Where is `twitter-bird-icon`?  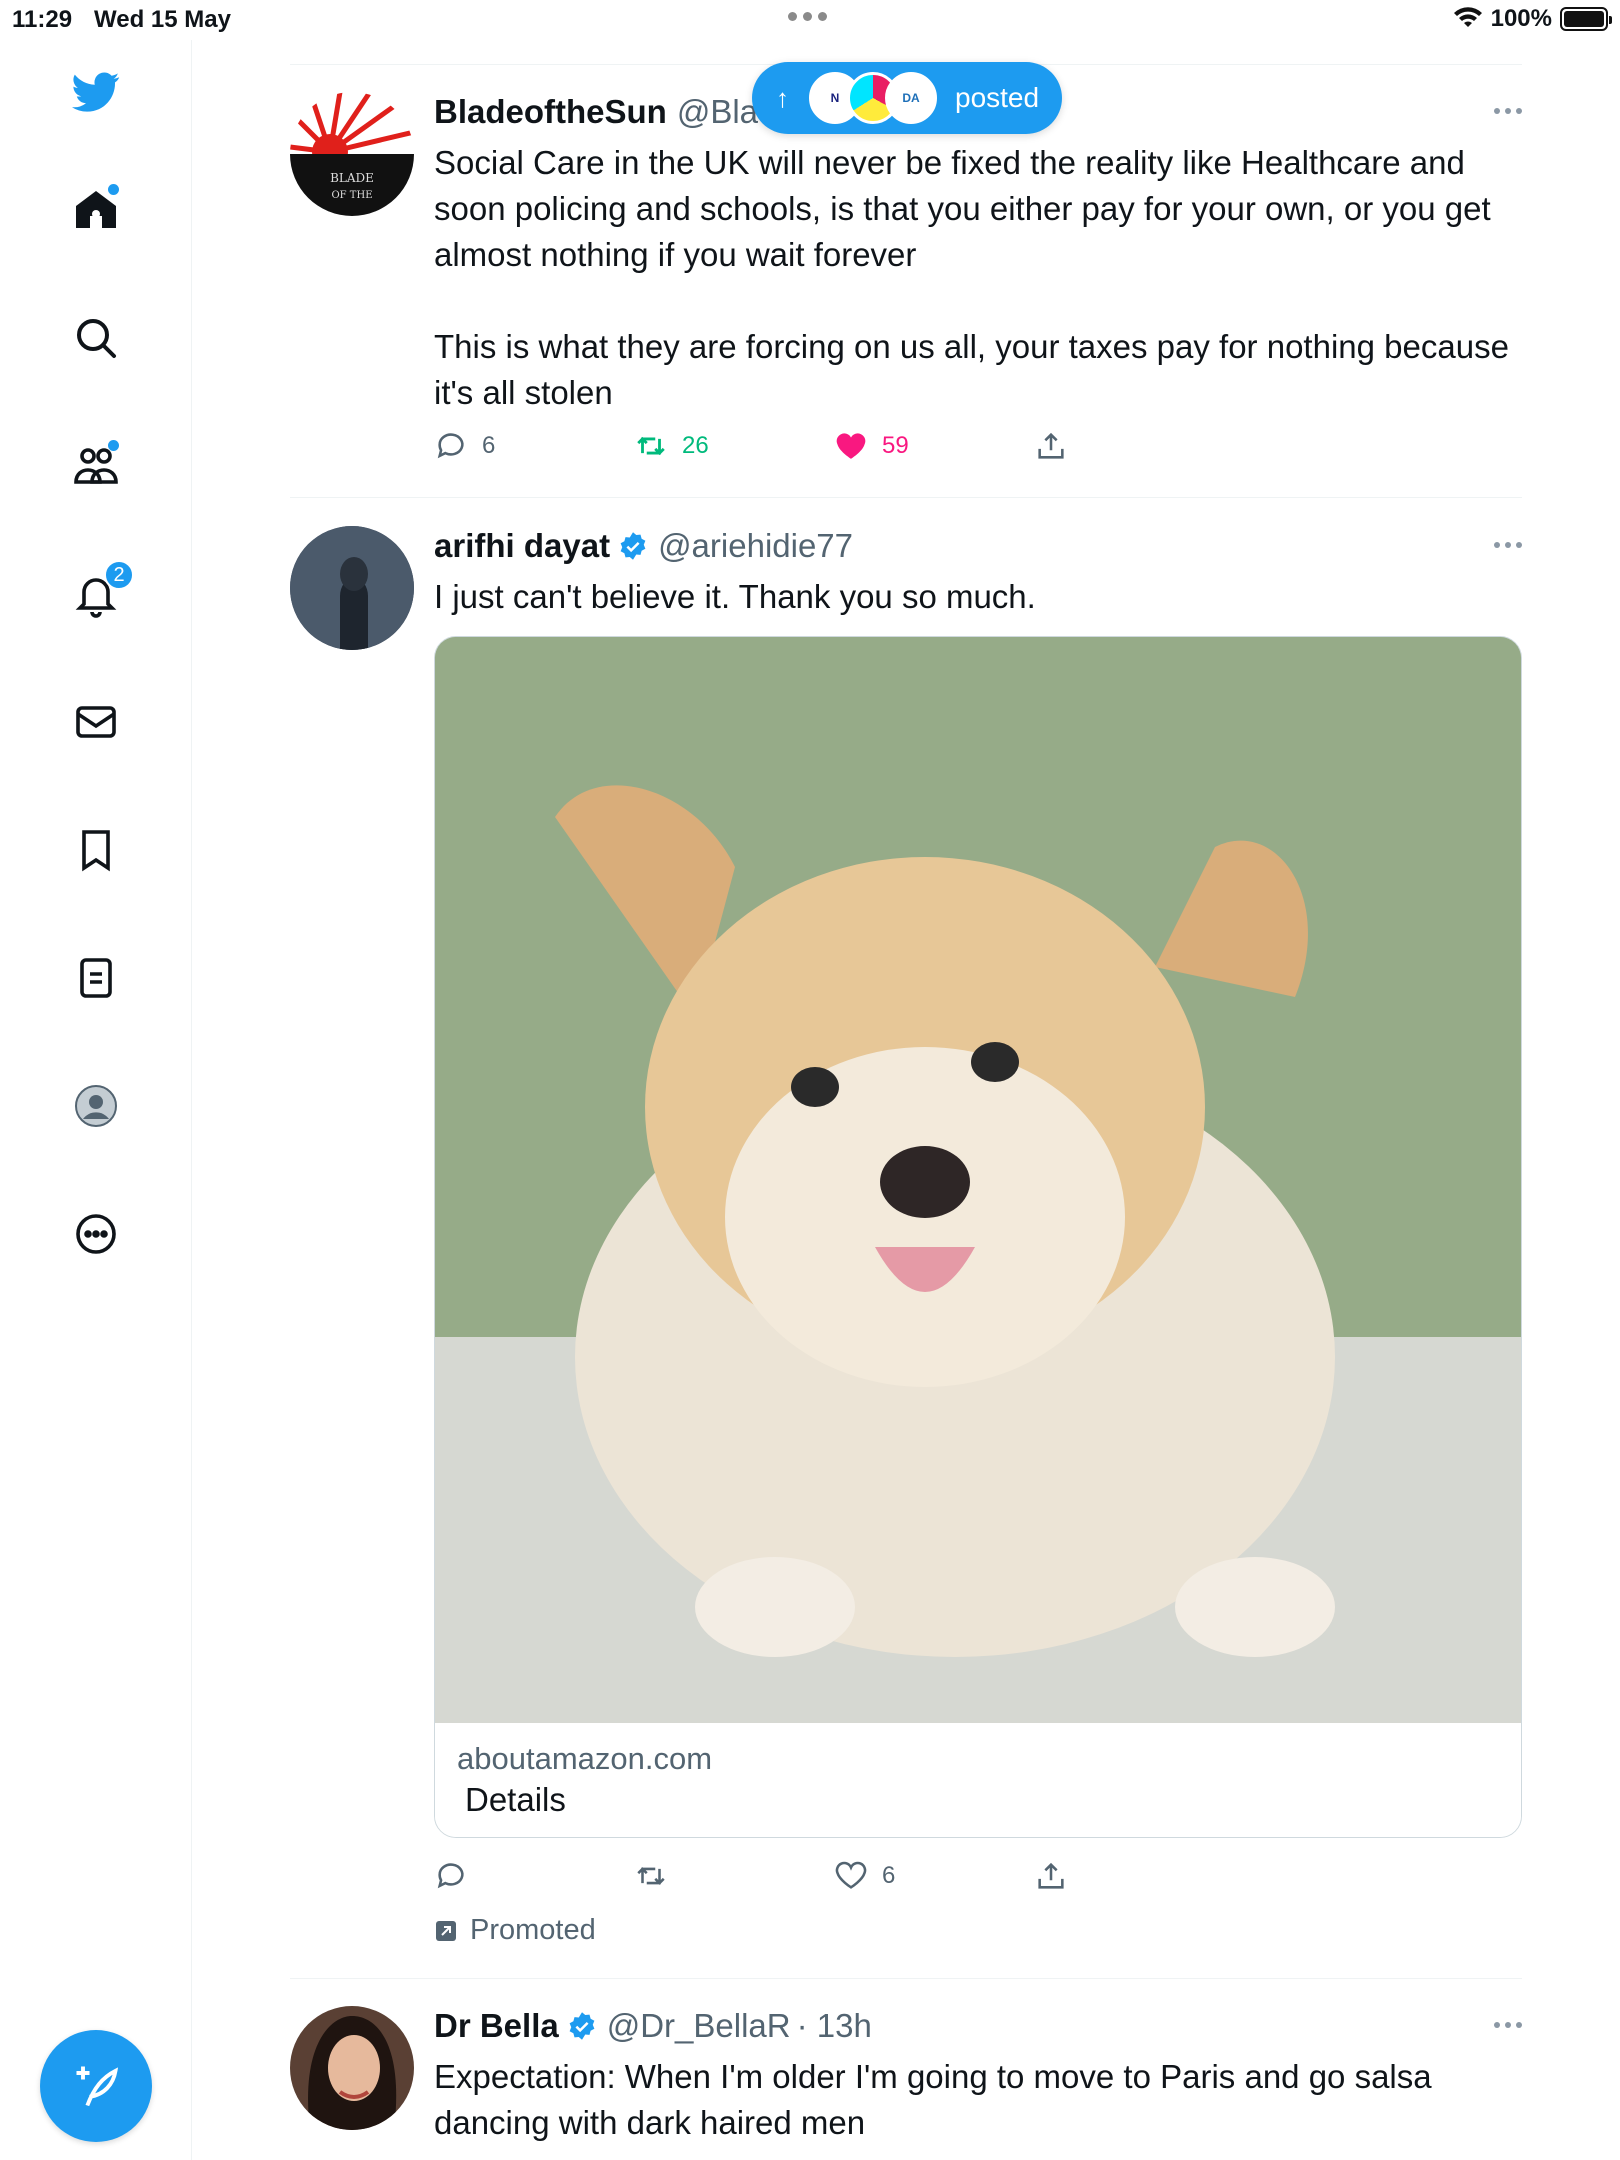
twitter-bird-icon is located at coordinates (96, 92).